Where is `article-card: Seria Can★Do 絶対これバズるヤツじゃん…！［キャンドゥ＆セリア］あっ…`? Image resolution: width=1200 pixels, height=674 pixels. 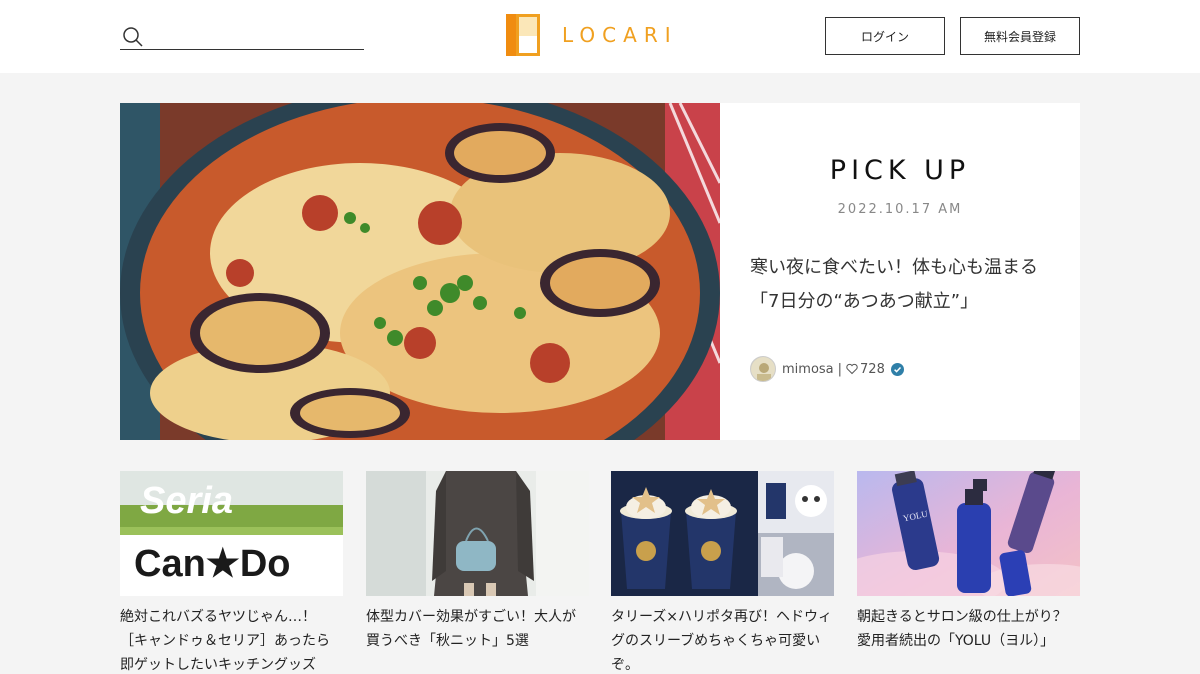 article-card: Seria Can★Do 絶対これバズるヤツじゃん…！［キャンドゥ＆セリア］あっ… is located at coordinates (231, 572).